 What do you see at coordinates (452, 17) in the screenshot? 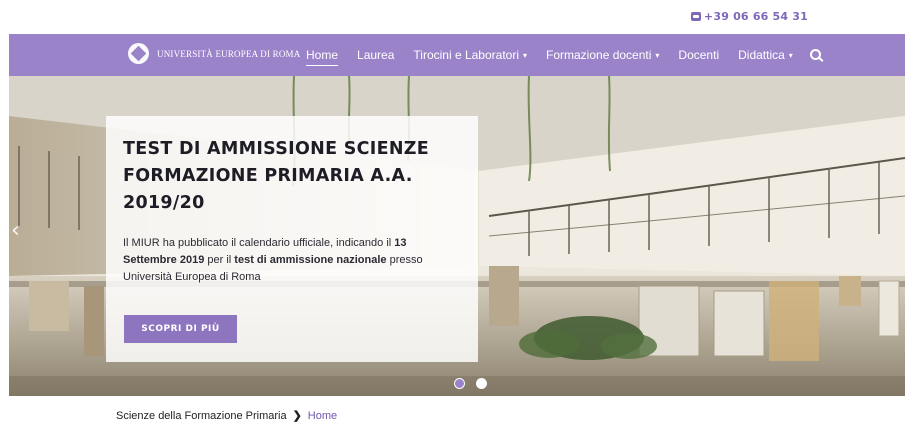
I see `top-bar: +39 06 66 54 31` at bounding box center [452, 17].